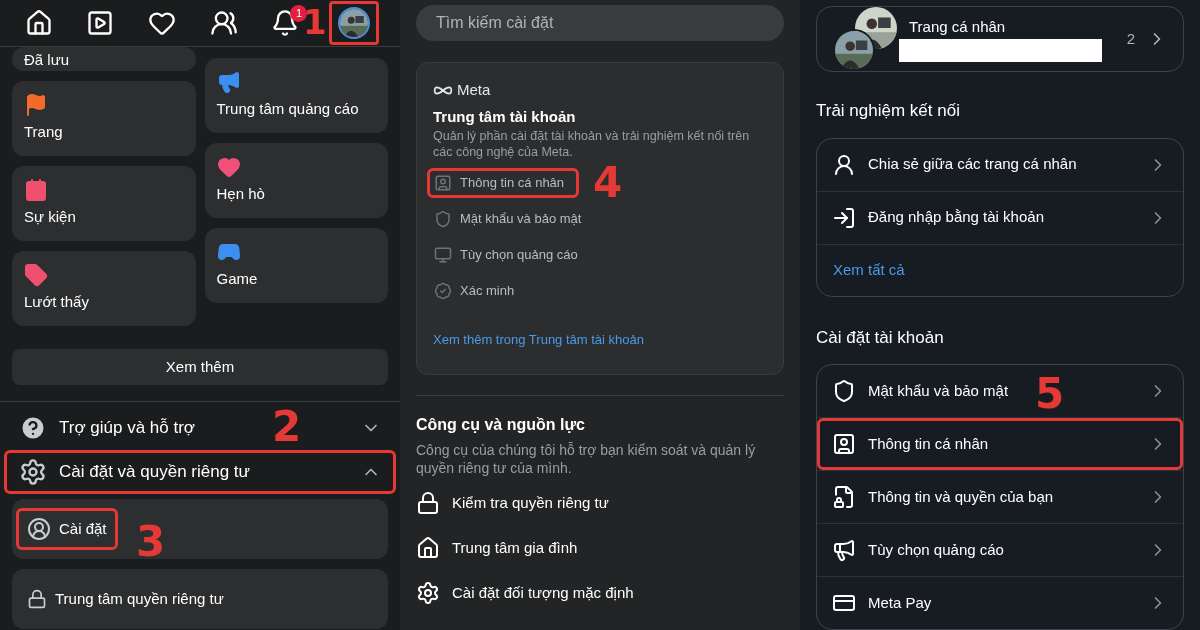  I want to click on tool-item: Kiểm tra quyền riêng tư, so click(600, 503).